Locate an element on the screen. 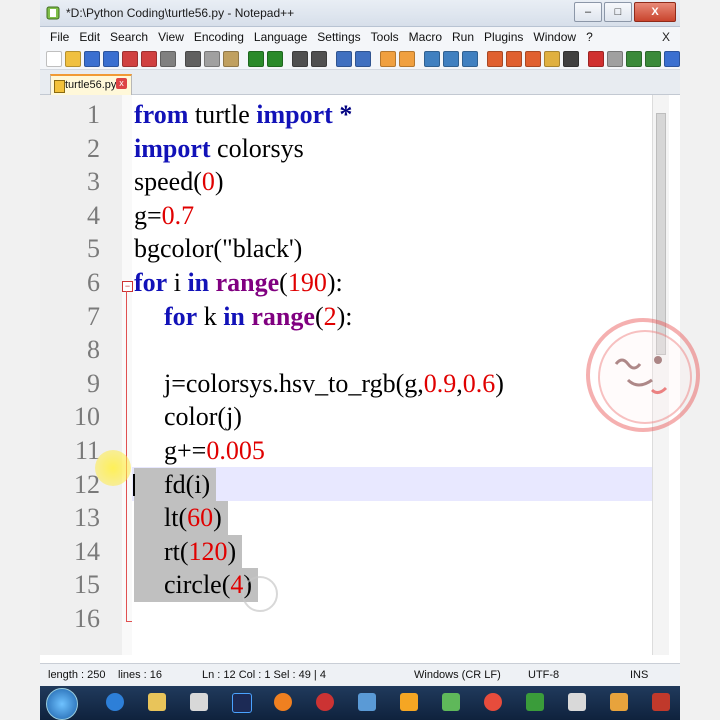 This screenshot has width=720, height=720. open-file-icon is located at coordinates (73, 59).